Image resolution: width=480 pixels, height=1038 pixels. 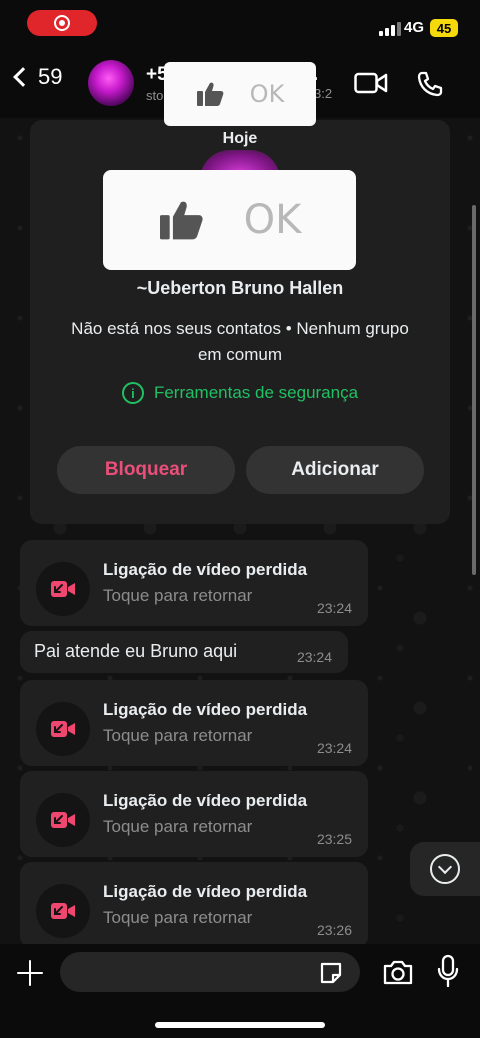 What do you see at coordinates (331, 973) in the screenshot?
I see `sticker-icon` at bounding box center [331, 973].